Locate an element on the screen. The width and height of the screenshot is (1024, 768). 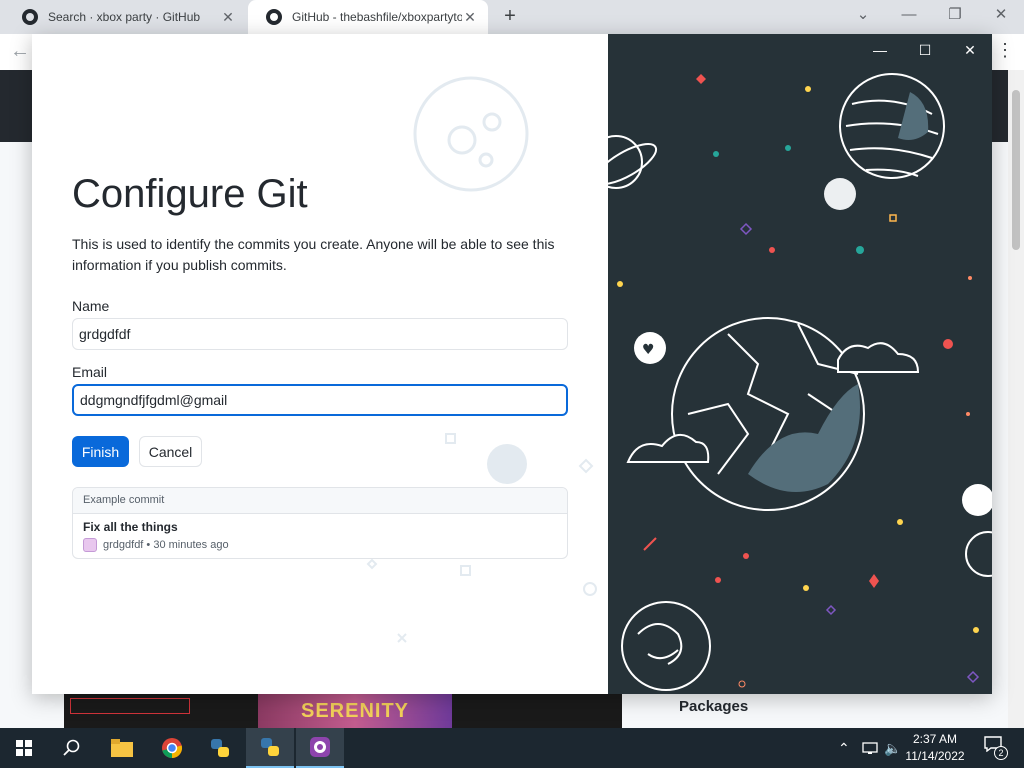
tab-search-xbox-party: Search · xbox party · GitHub ✕ is located at coordinates (125, 17).